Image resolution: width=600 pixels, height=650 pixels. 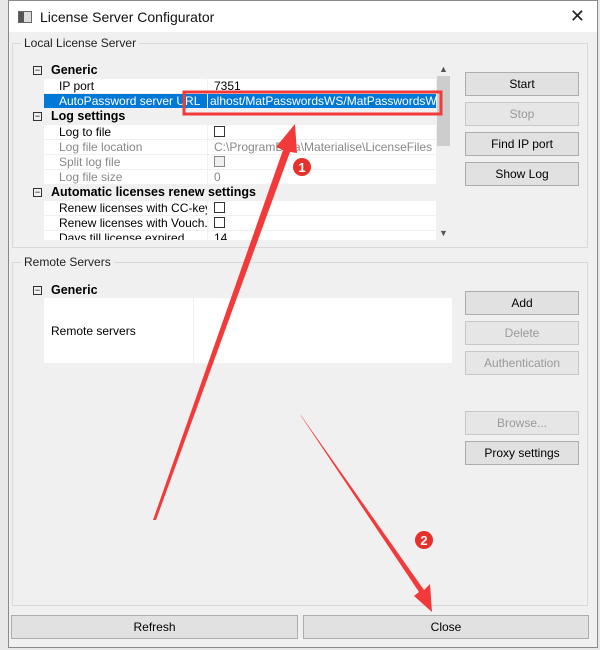 I want to click on proxy-settings-button: Proxy settings, so click(x=522, y=453).